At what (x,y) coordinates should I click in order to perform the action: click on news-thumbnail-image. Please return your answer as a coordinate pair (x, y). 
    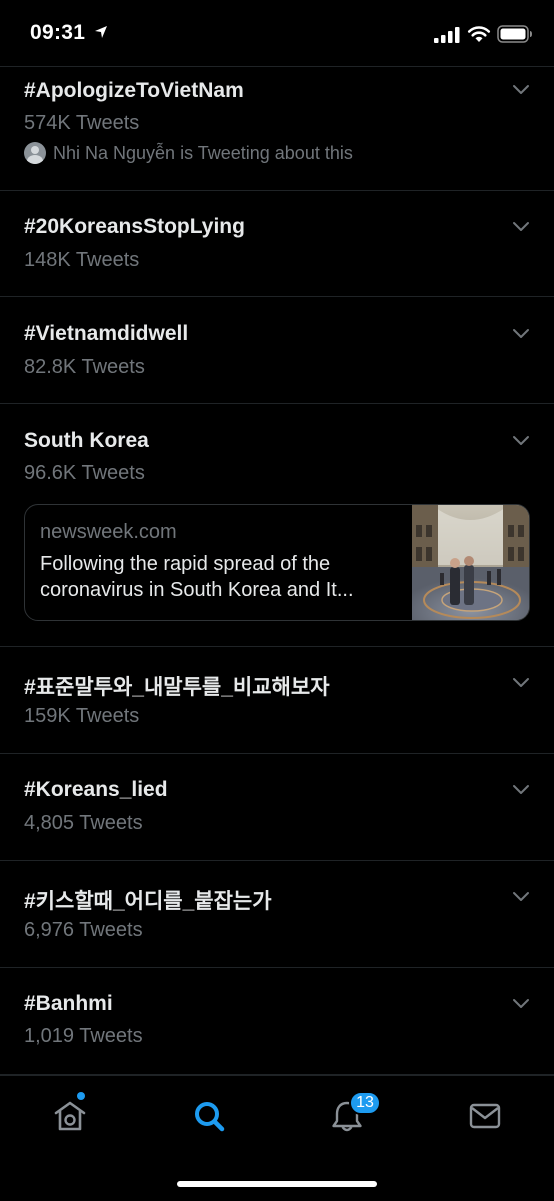
    Looking at the image, I should click on (470, 562).